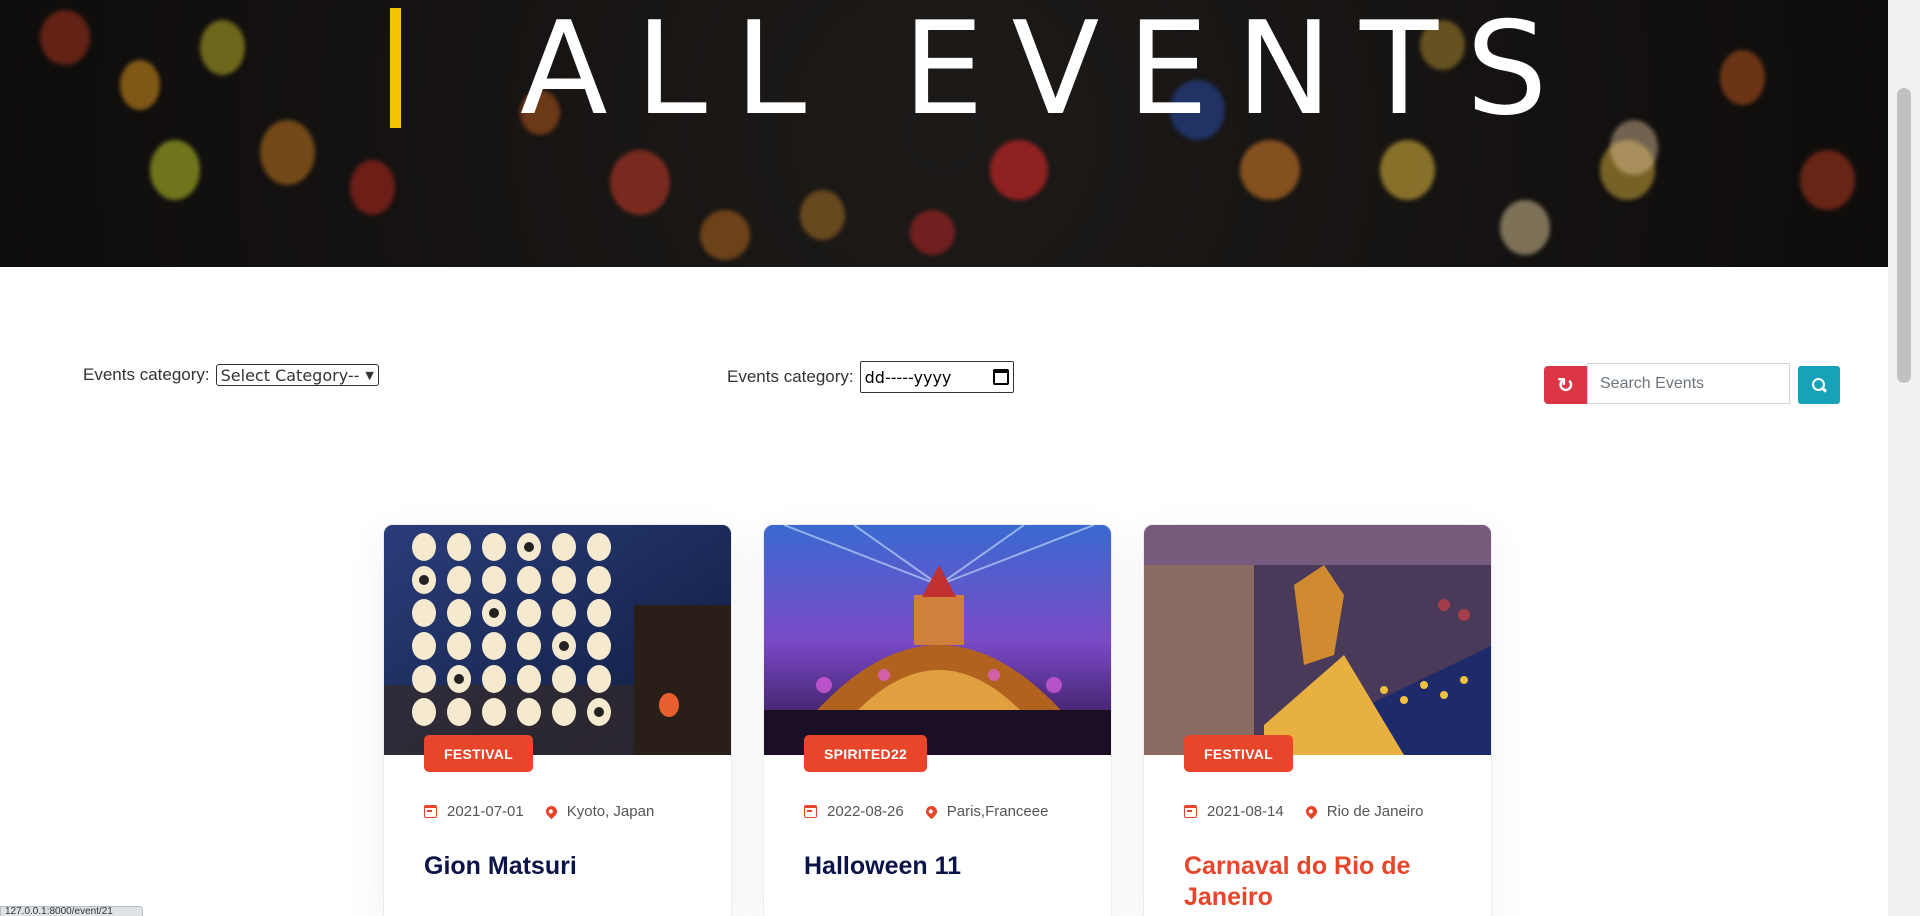  What do you see at coordinates (908, 377) in the screenshot?
I see `date-input-value: dd-----yyyy` at bounding box center [908, 377].